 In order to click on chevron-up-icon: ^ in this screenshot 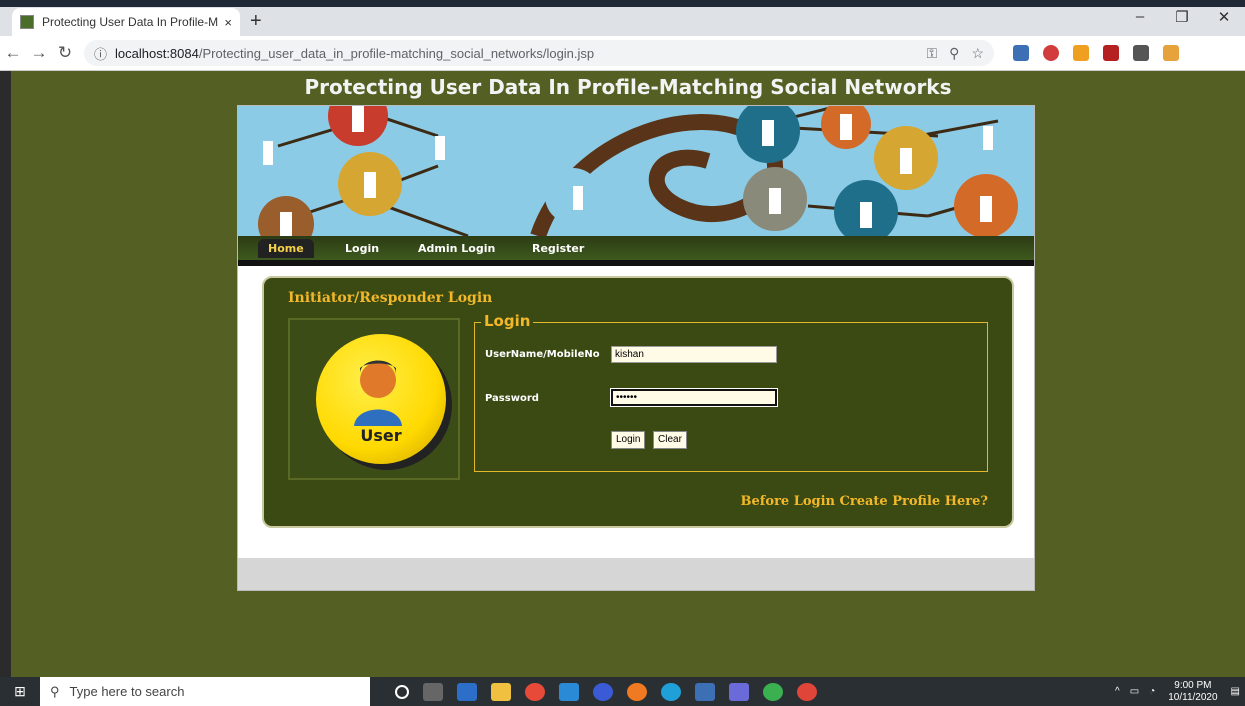, I will do `click(1117, 691)`.